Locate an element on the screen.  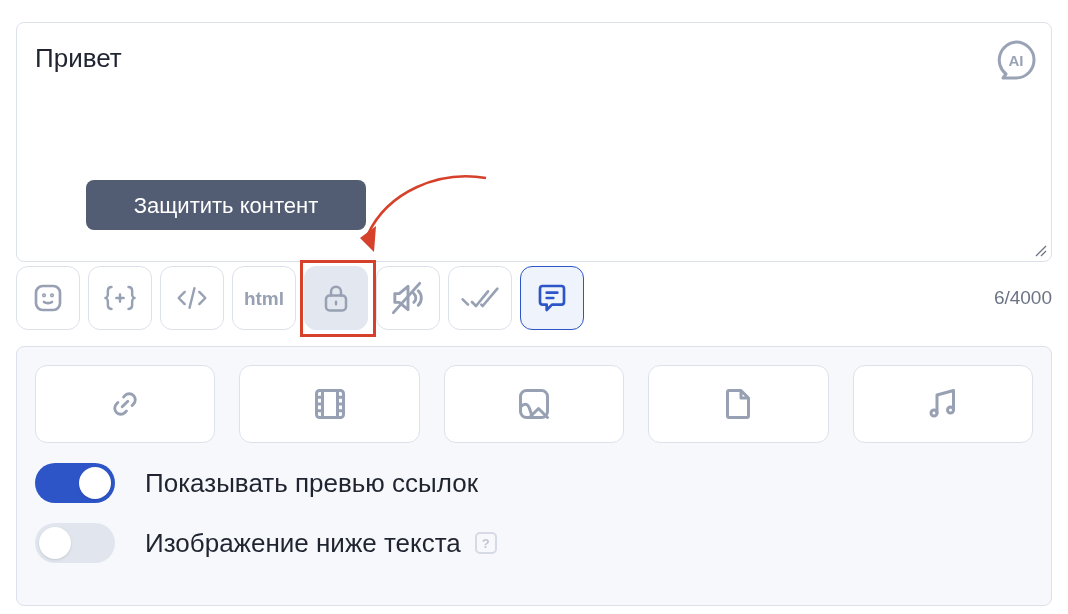
toolbar-button is located at coordinates (552, 298).